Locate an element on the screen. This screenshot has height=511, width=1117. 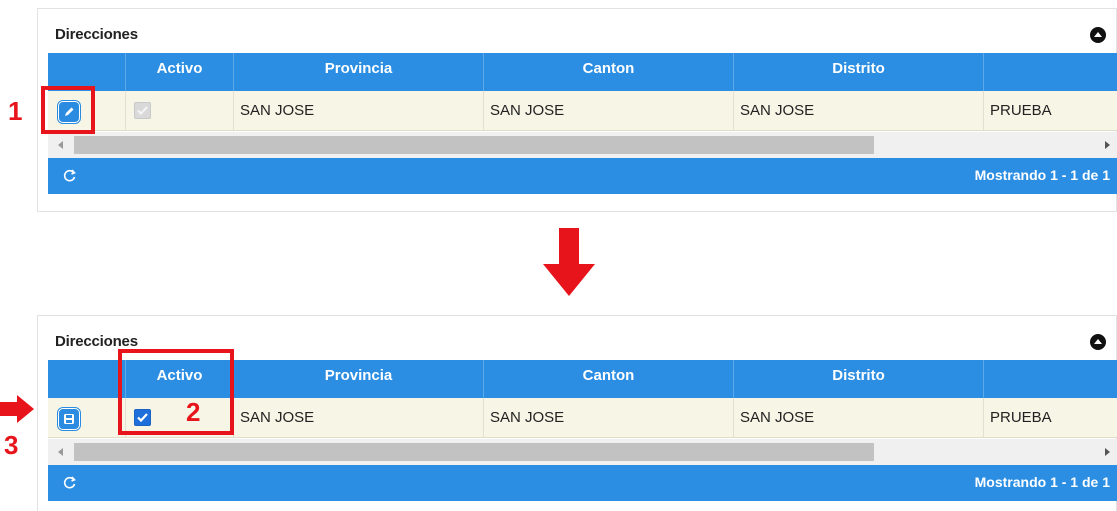
grid-header: Activo Provincia Canton Distrito is located at coordinates (582, 72).